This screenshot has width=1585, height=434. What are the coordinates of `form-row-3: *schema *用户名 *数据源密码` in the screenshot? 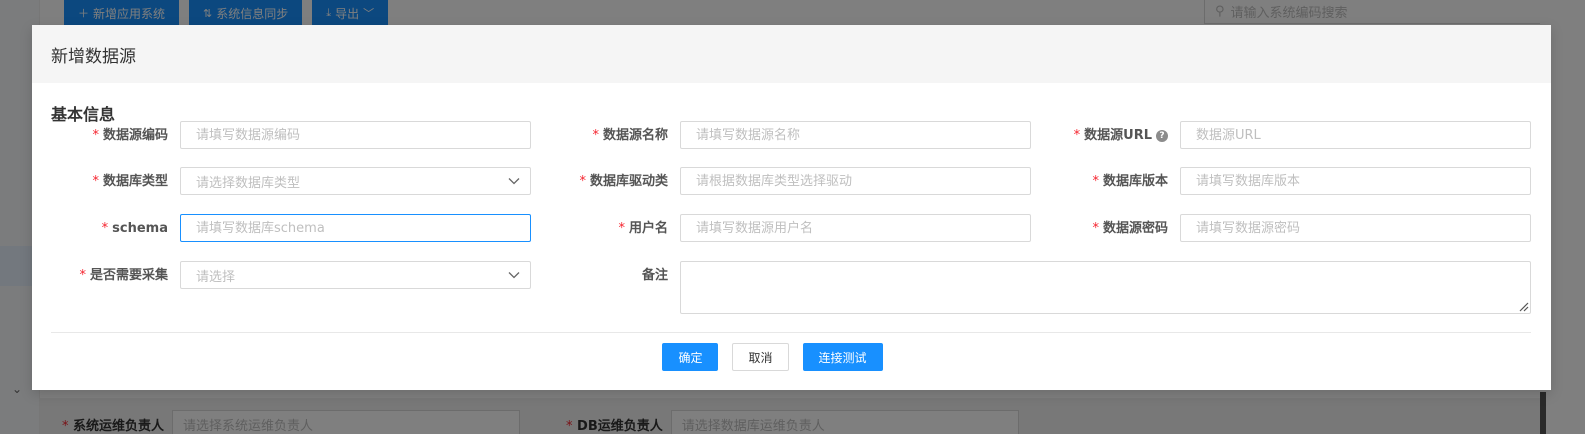 It's located at (791, 229).